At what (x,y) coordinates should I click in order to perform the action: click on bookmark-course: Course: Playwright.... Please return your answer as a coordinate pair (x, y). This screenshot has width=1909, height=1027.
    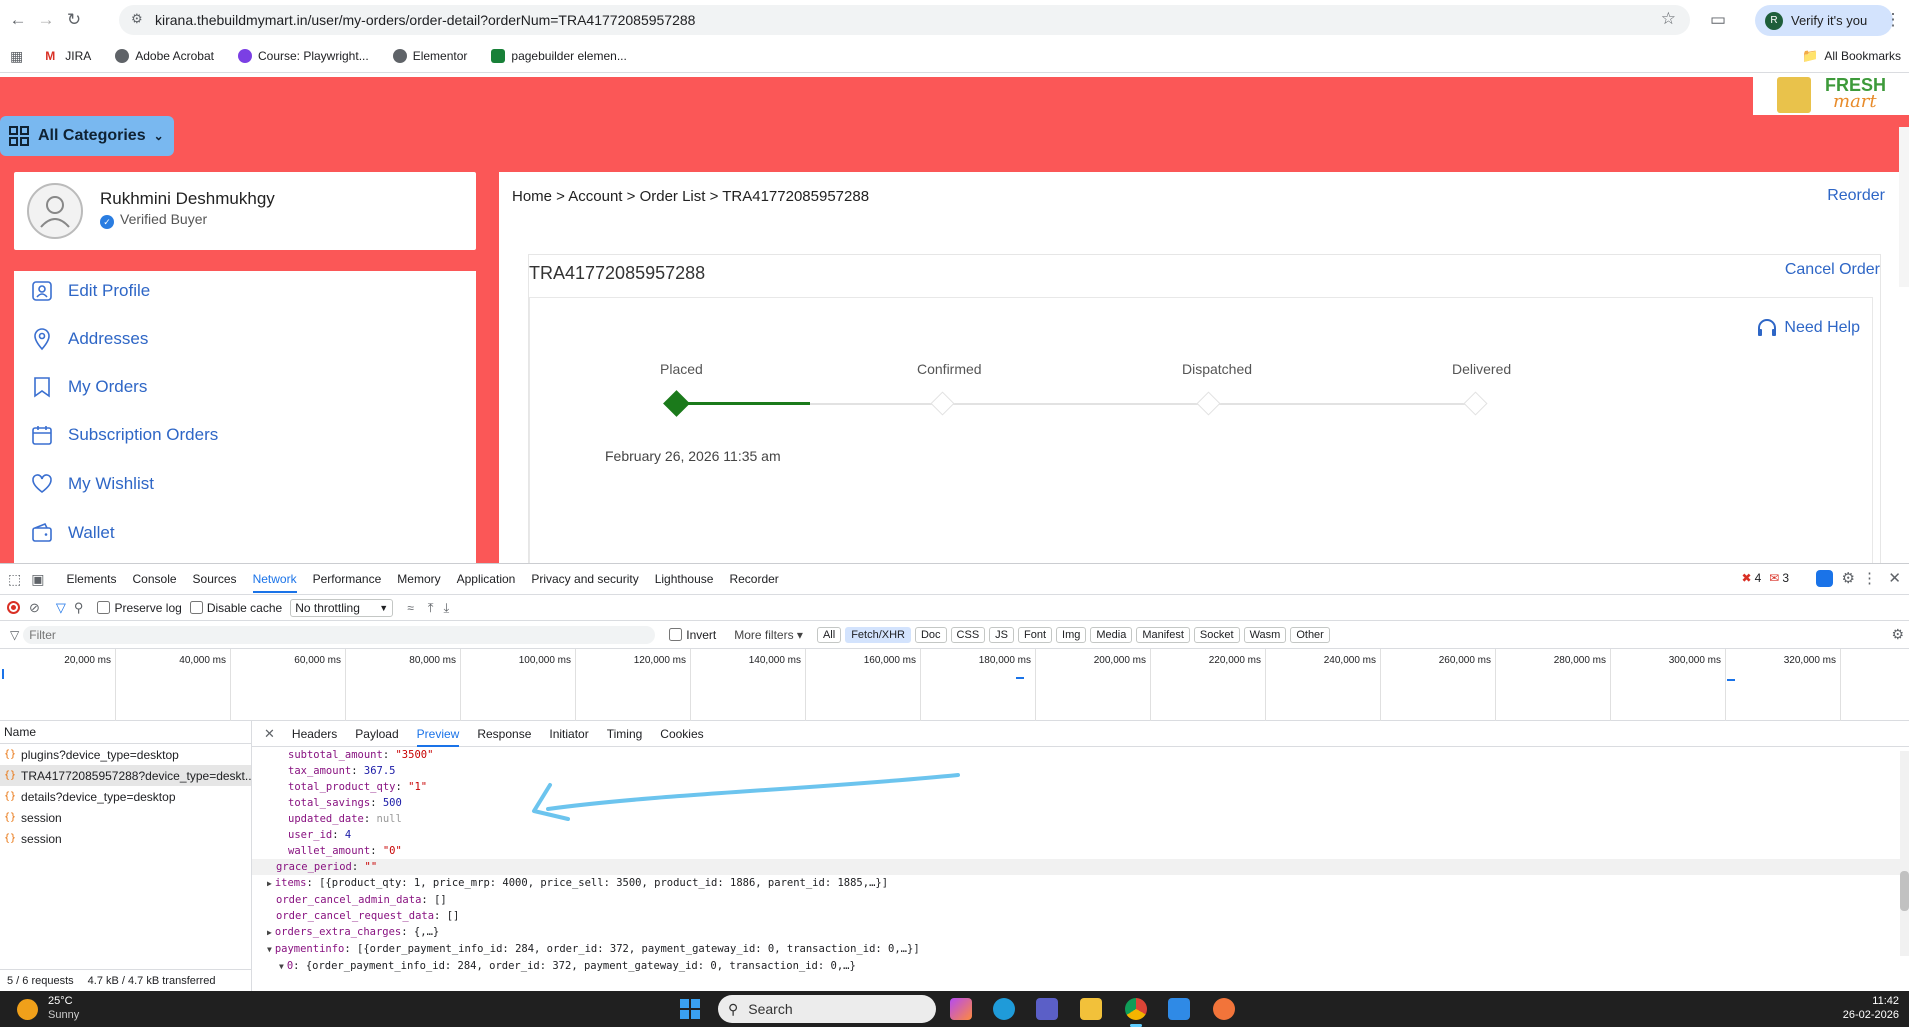
    Looking at the image, I should click on (303, 56).